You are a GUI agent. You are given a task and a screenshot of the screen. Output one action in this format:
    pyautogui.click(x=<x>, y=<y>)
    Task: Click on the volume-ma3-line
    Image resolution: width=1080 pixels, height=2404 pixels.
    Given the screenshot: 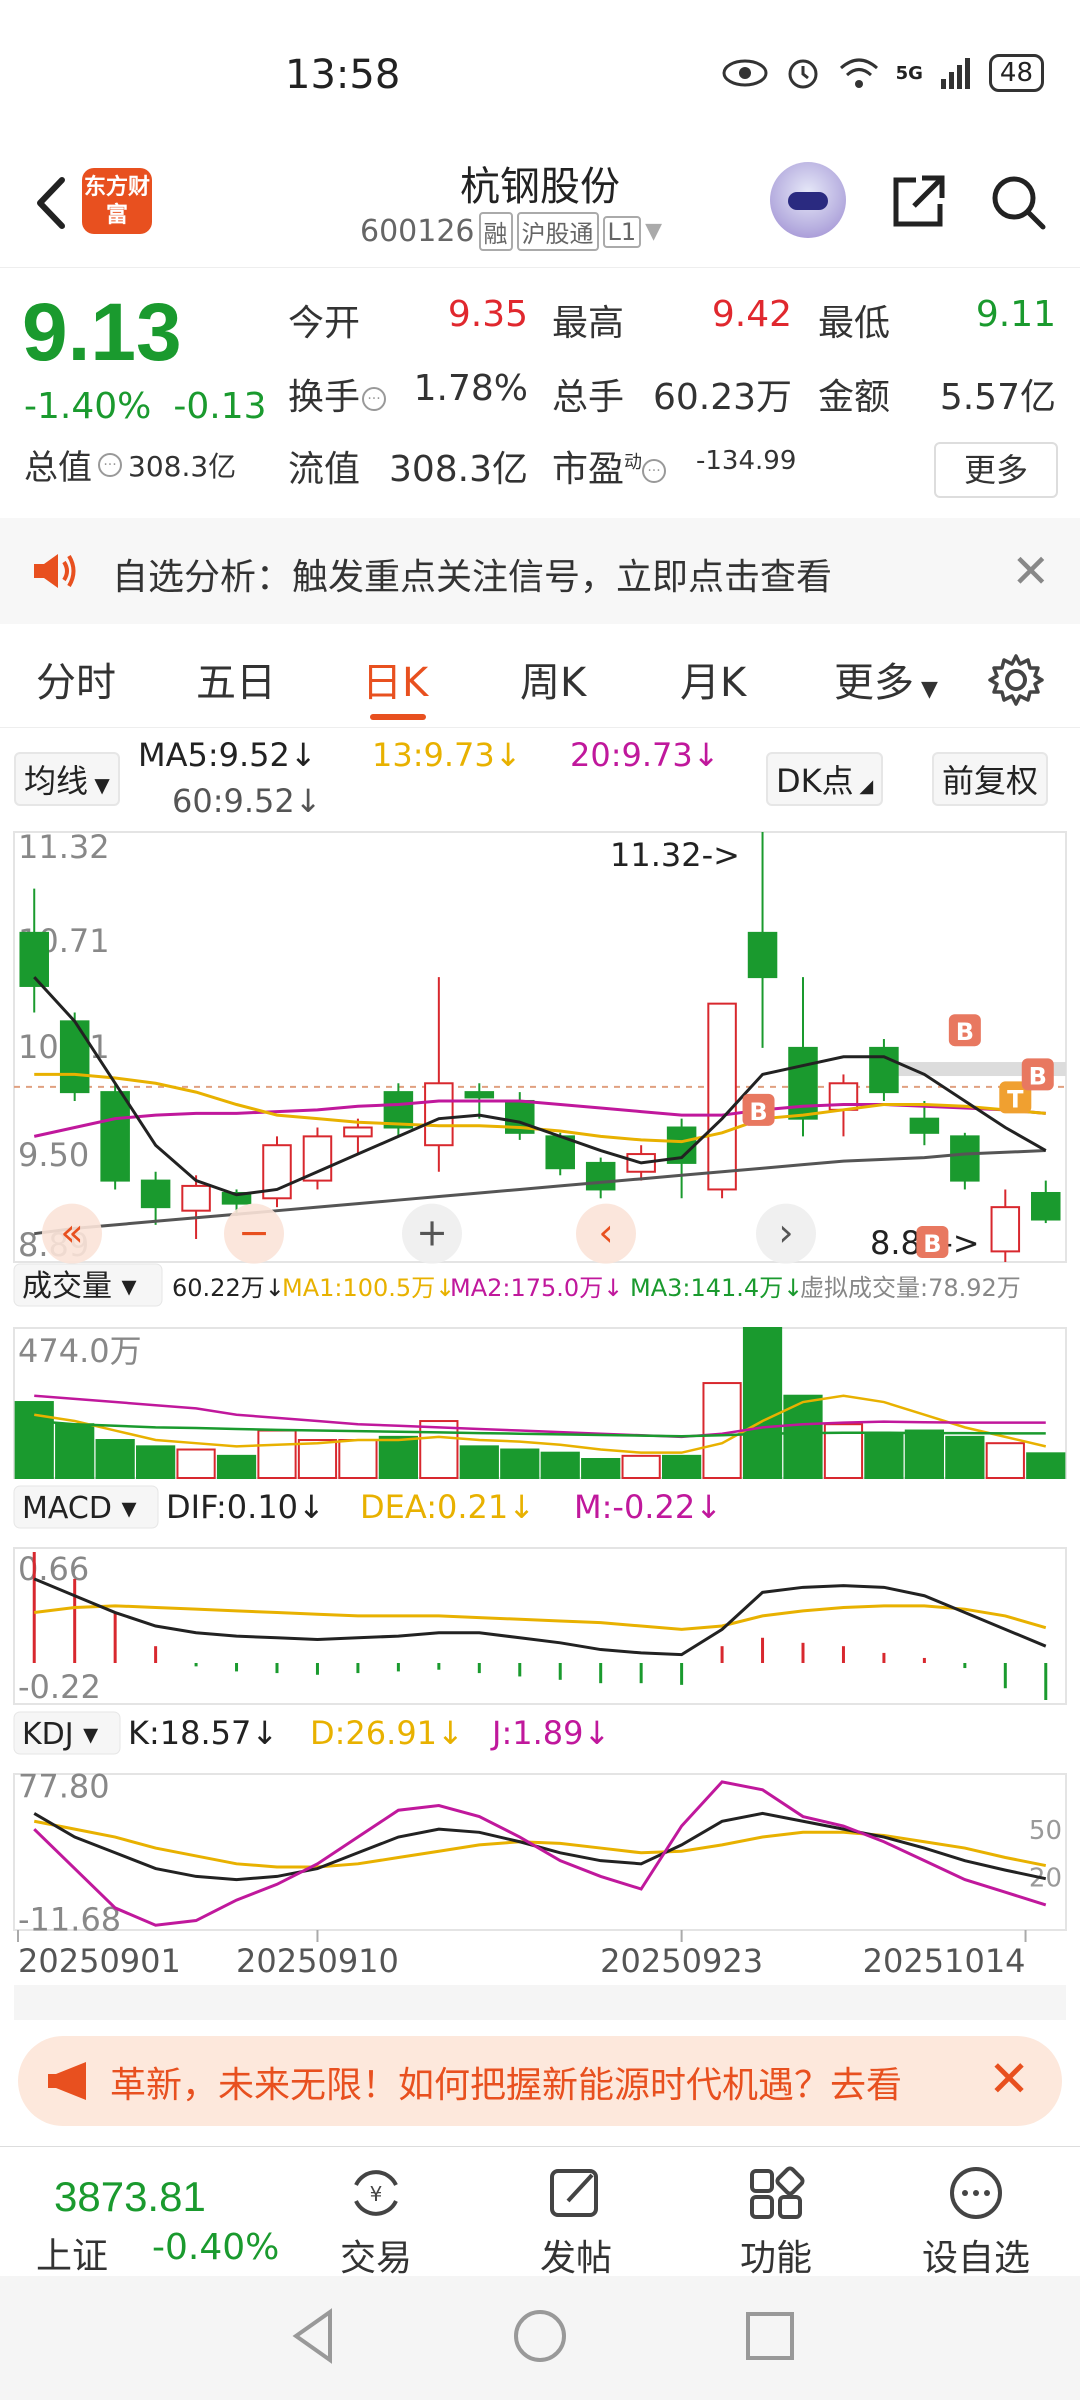 What is the action you would take?
    pyautogui.click(x=540, y=1428)
    